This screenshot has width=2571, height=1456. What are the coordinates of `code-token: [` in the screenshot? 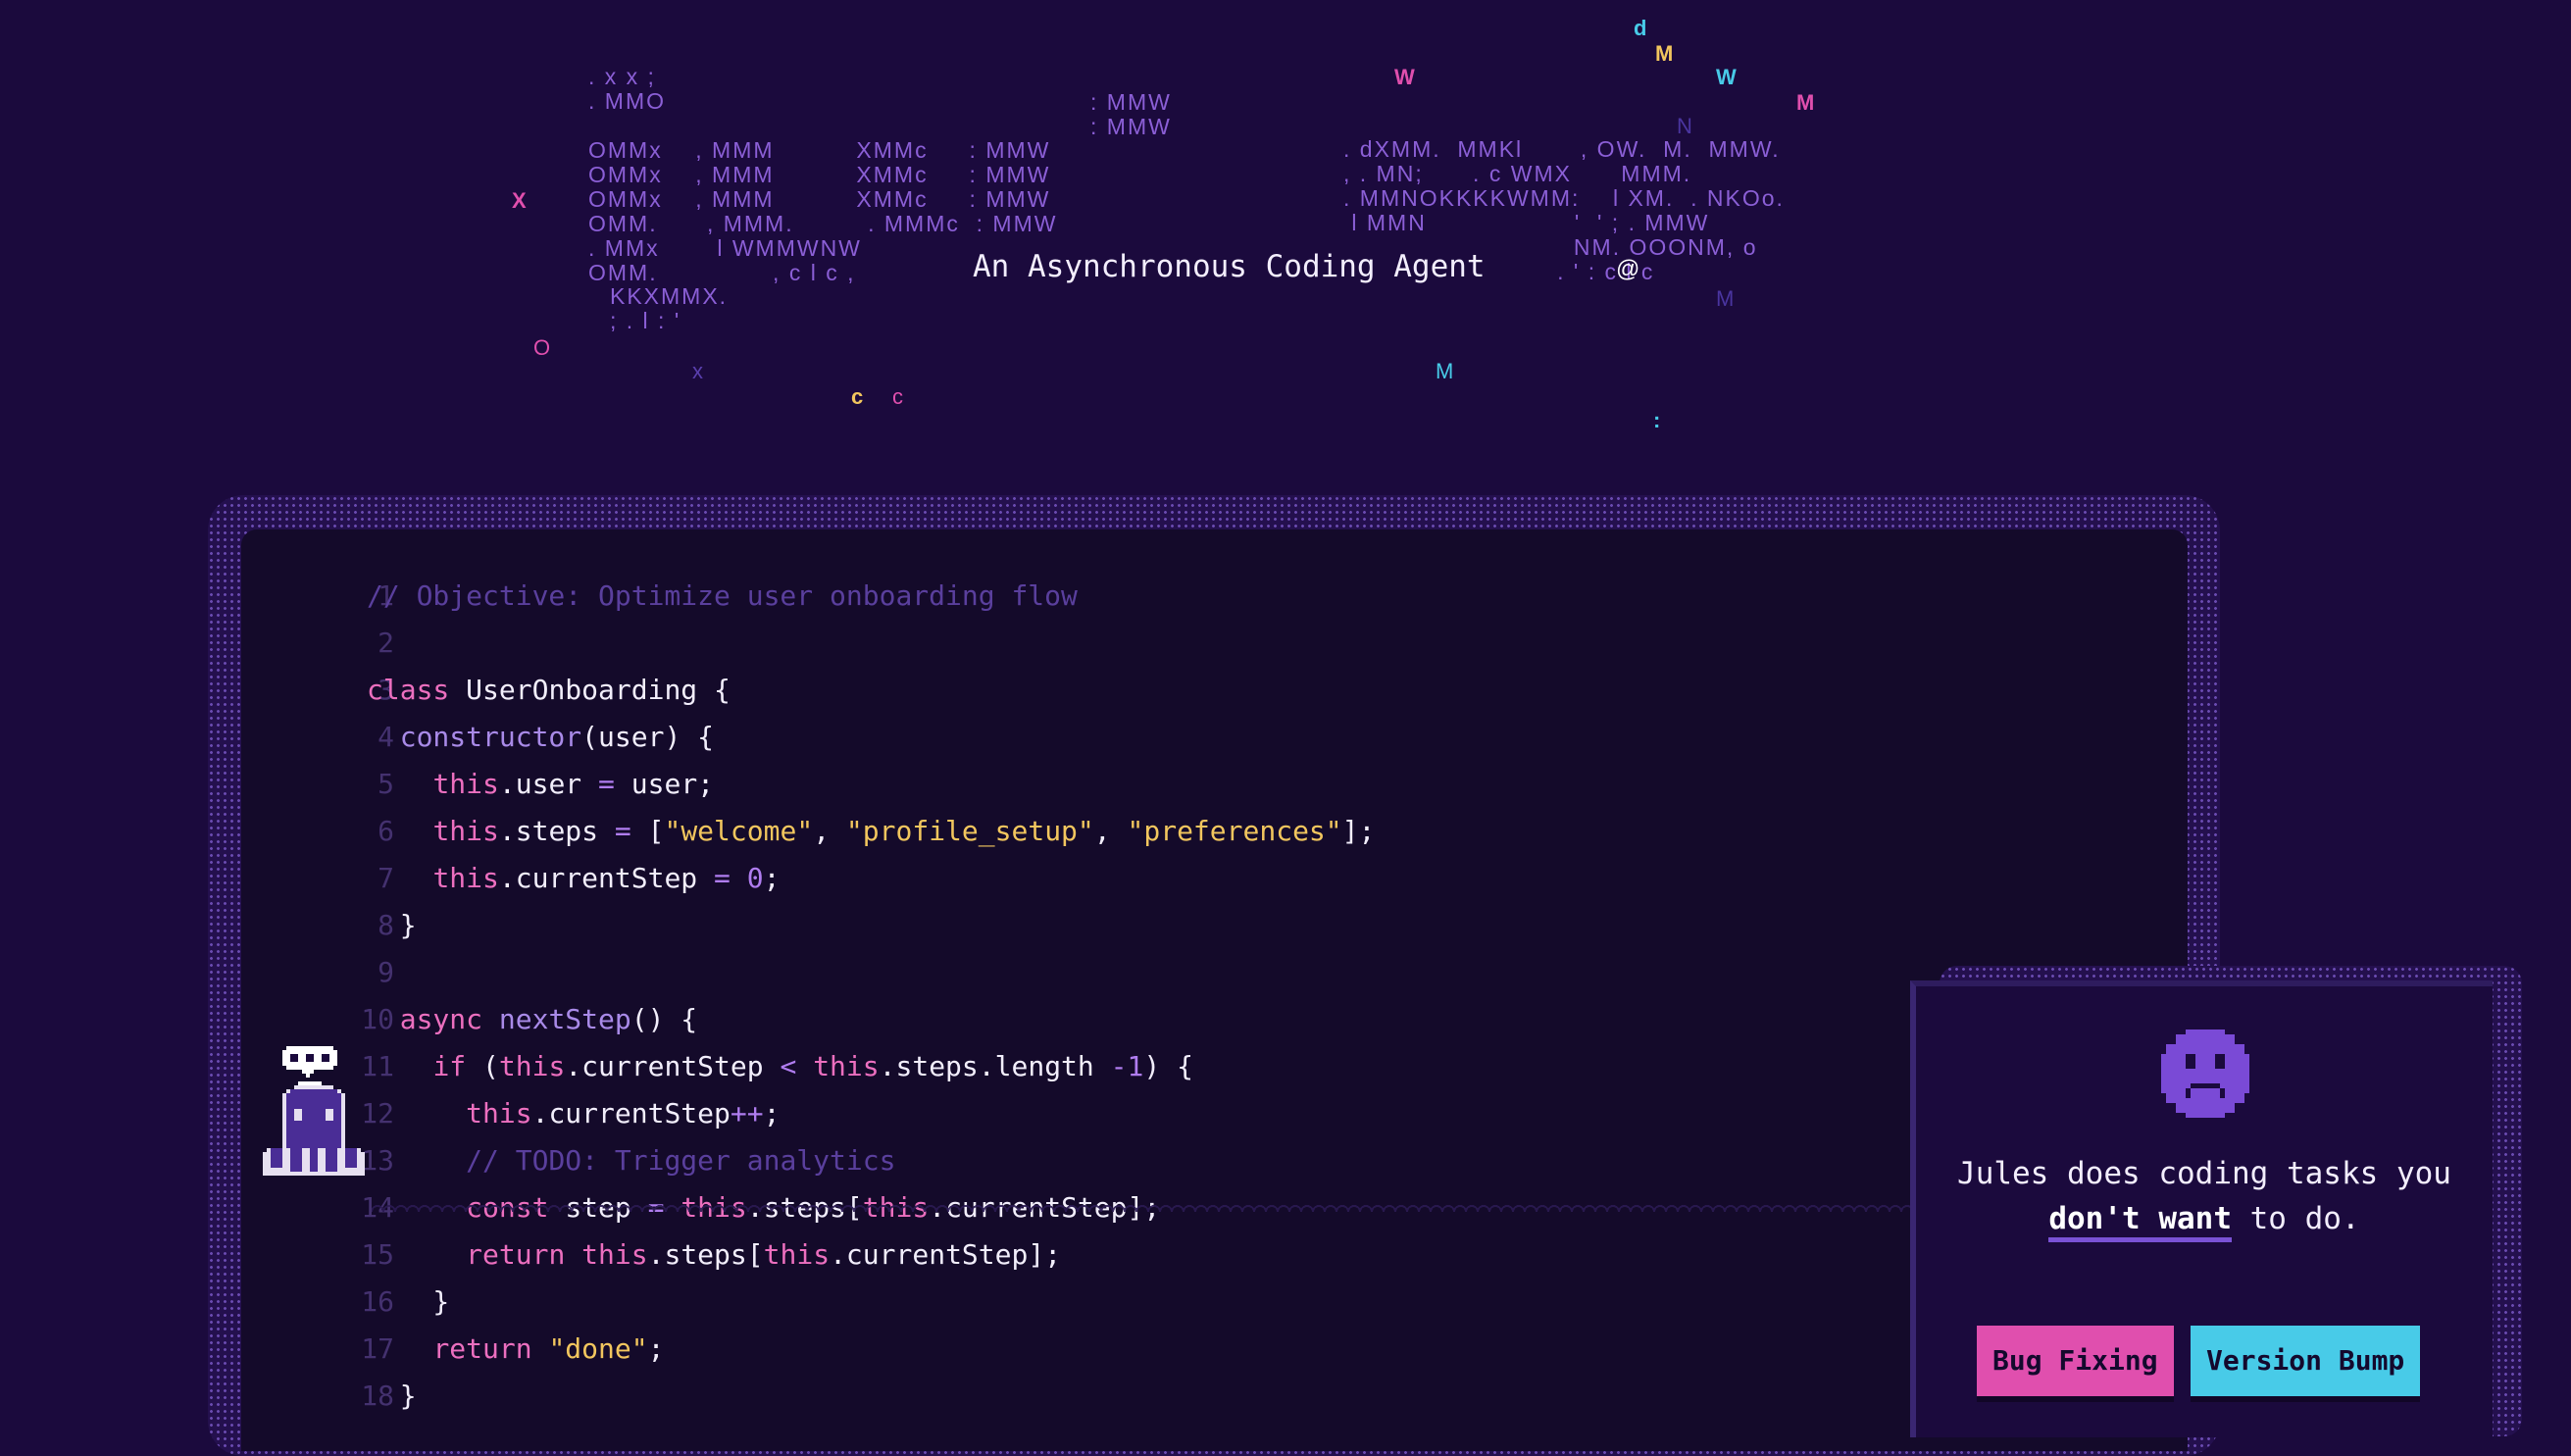 It's located at (647, 831).